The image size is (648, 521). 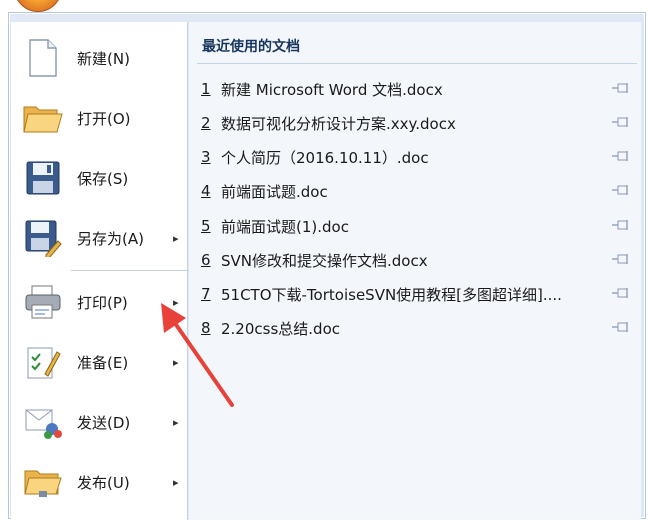 What do you see at coordinates (110, 238) in the screenshot?
I see `menu-item-label: 另存为(A)` at bounding box center [110, 238].